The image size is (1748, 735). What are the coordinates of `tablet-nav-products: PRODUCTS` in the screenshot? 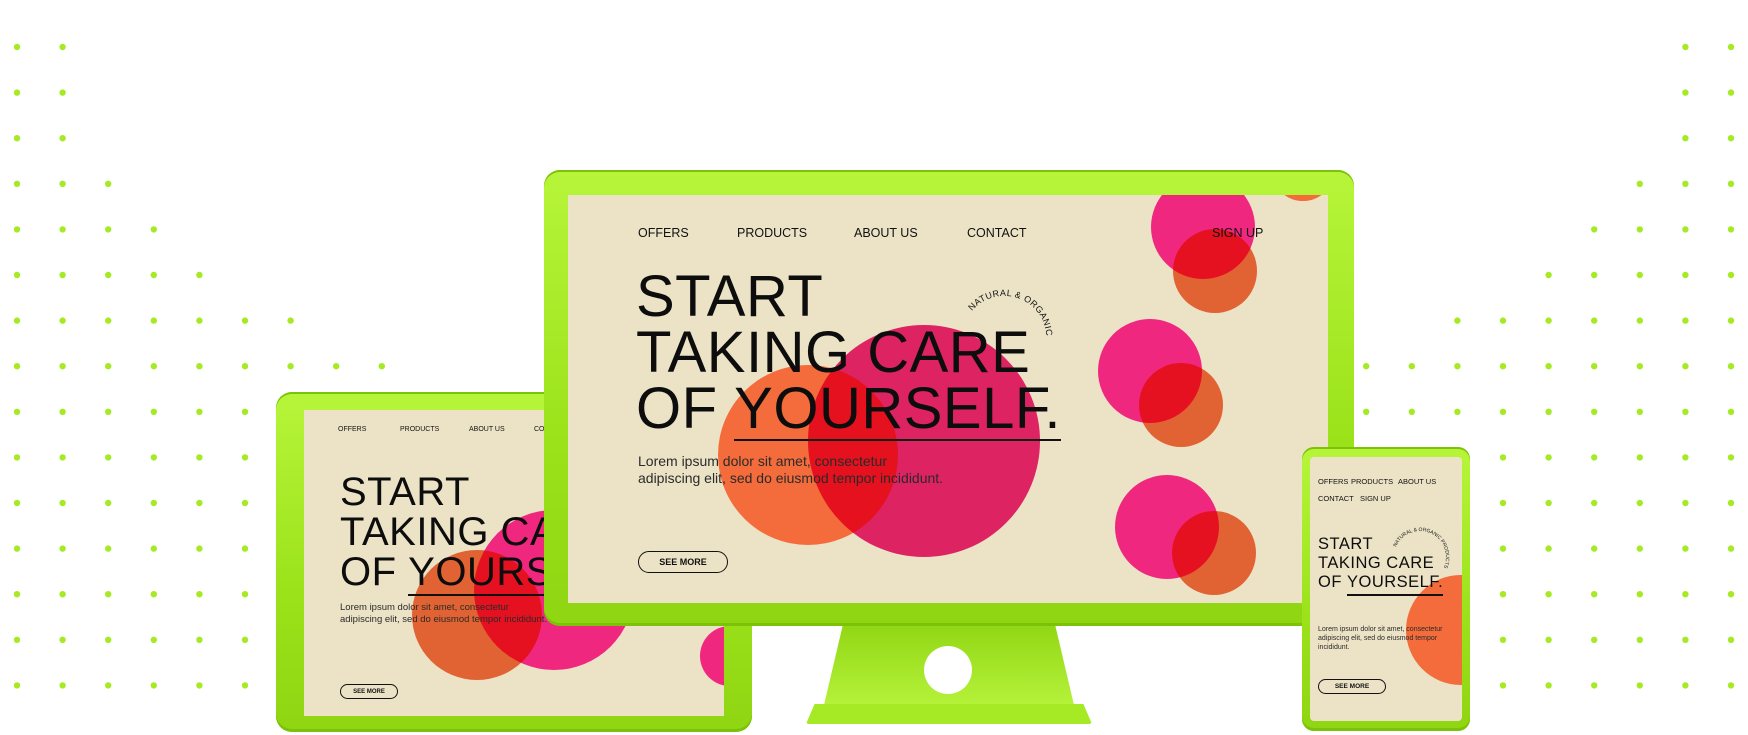 It's located at (419, 429).